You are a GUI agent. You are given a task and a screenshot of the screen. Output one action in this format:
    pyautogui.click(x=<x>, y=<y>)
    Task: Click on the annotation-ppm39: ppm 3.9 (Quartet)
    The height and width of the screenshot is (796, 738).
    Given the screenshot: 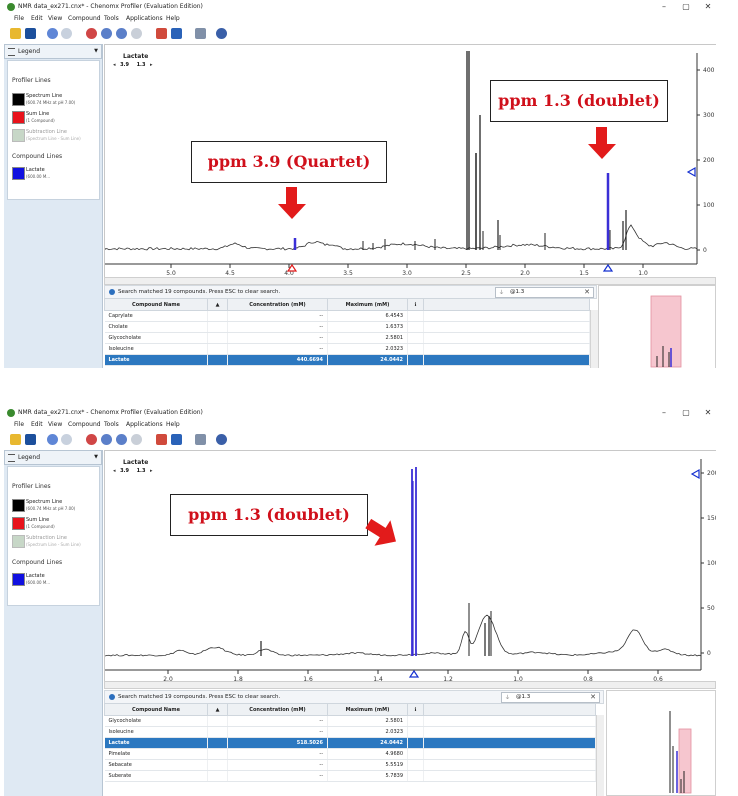 What is the action you would take?
    pyautogui.click(x=289, y=162)
    